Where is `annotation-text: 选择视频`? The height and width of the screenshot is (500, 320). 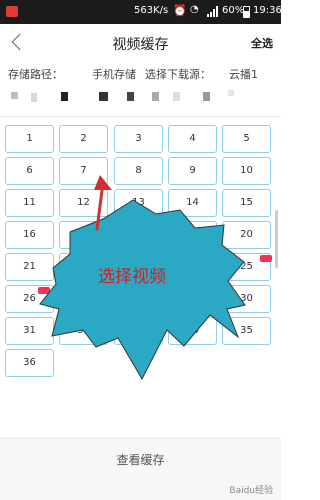
annotation-text: 选择视频 is located at coordinates (132, 277).